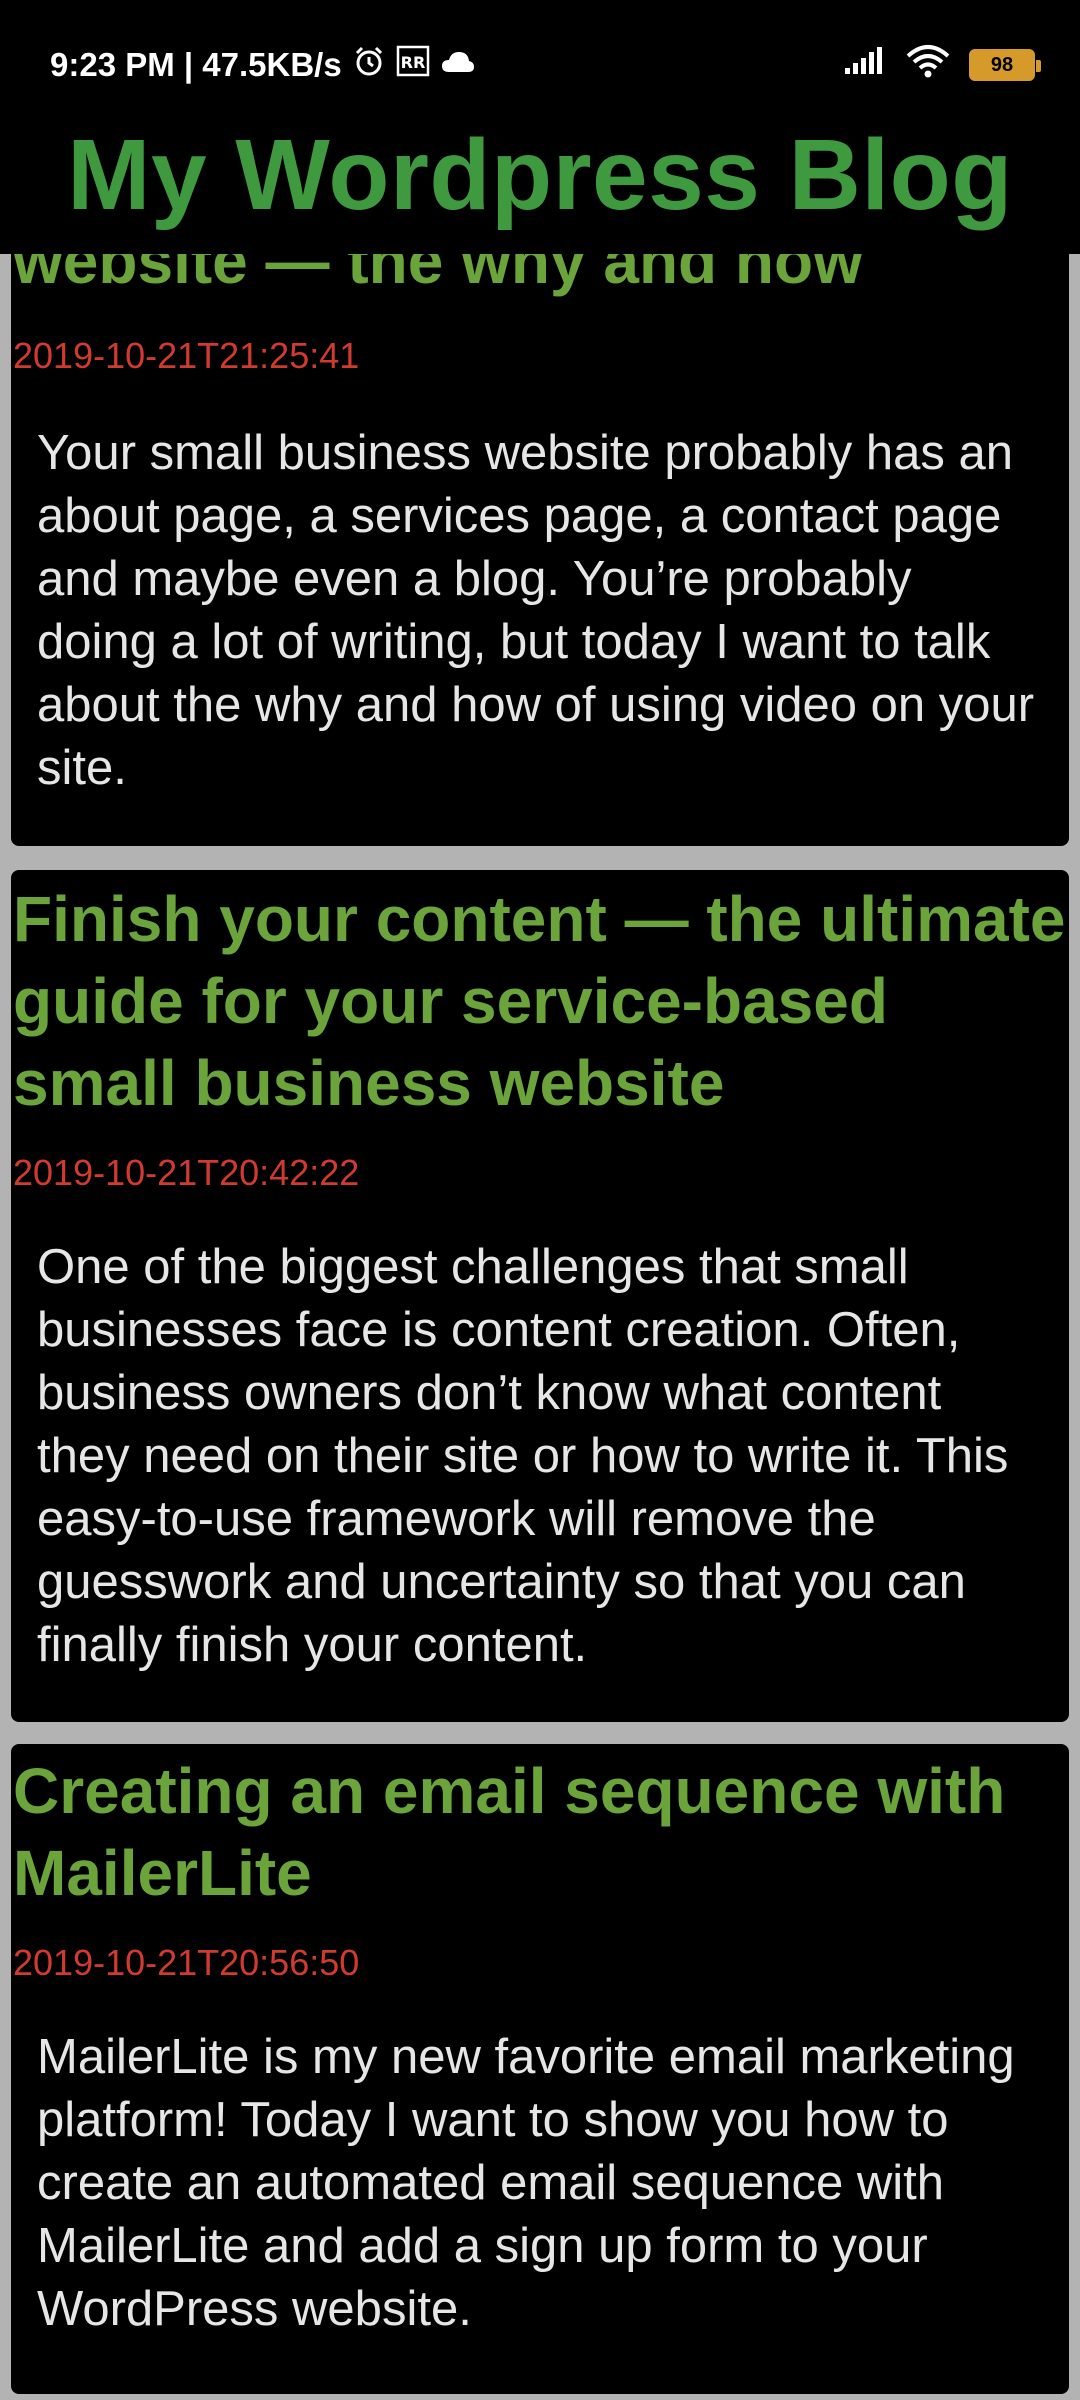 The image size is (1080, 2400). What do you see at coordinates (540, 175) in the screenshot?
I see `page-title: My Wordpress Blog` at bounding box center [540, 175].